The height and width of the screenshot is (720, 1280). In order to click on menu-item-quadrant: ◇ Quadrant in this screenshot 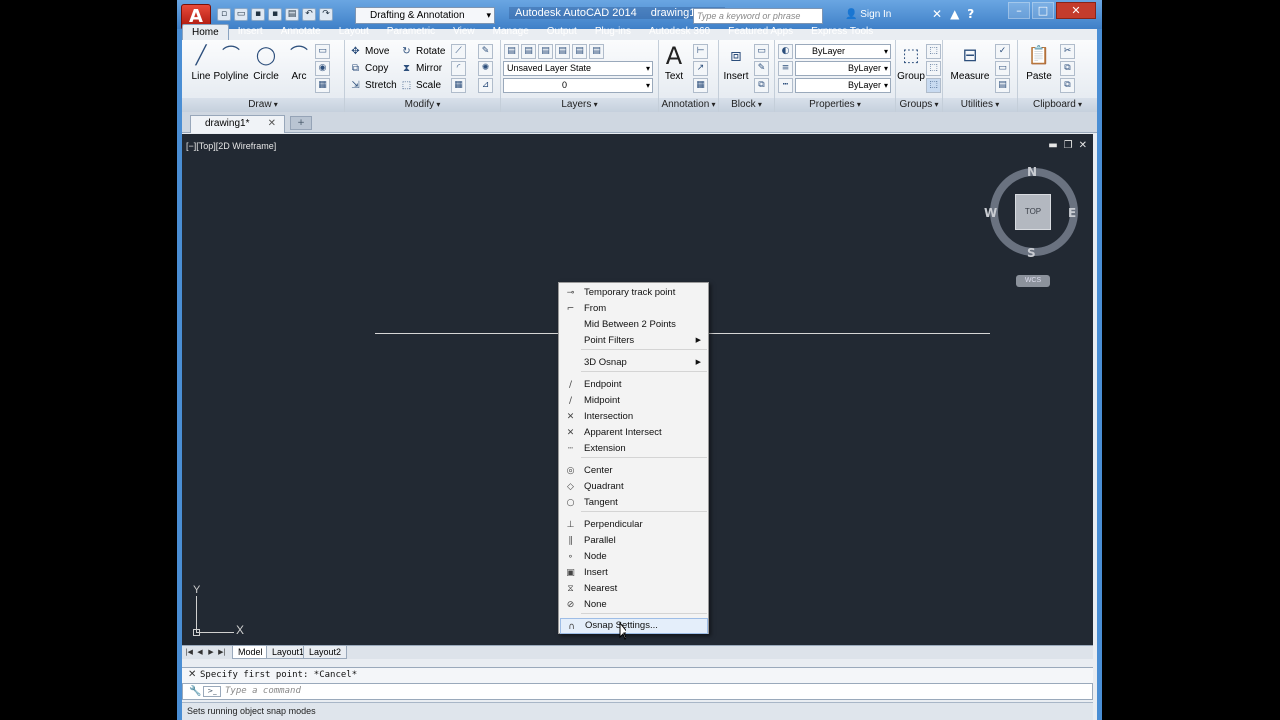, I will do `click(634, 487)`.